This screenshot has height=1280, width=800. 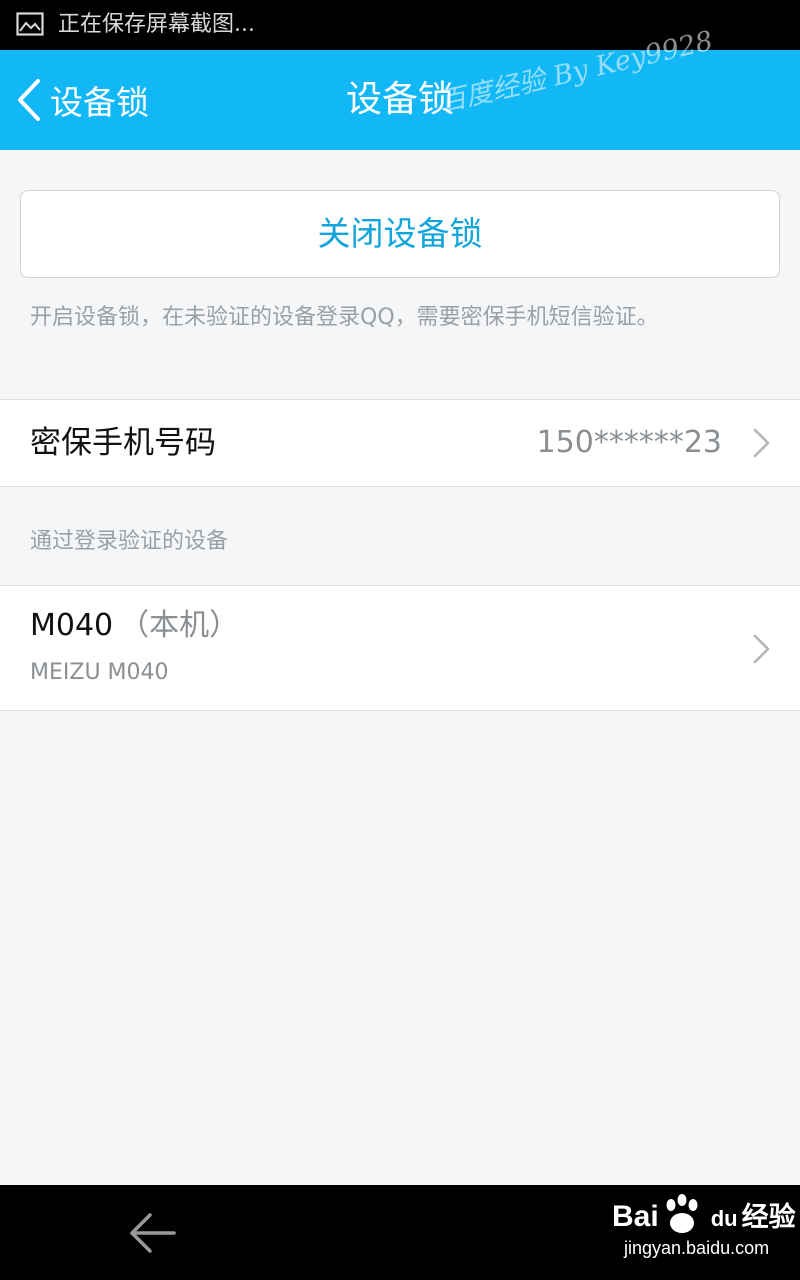 I want to click on baidu-jingyan-logo: Bai du 经验 jingyan.baidu.com, so click(x=704, y=1233).